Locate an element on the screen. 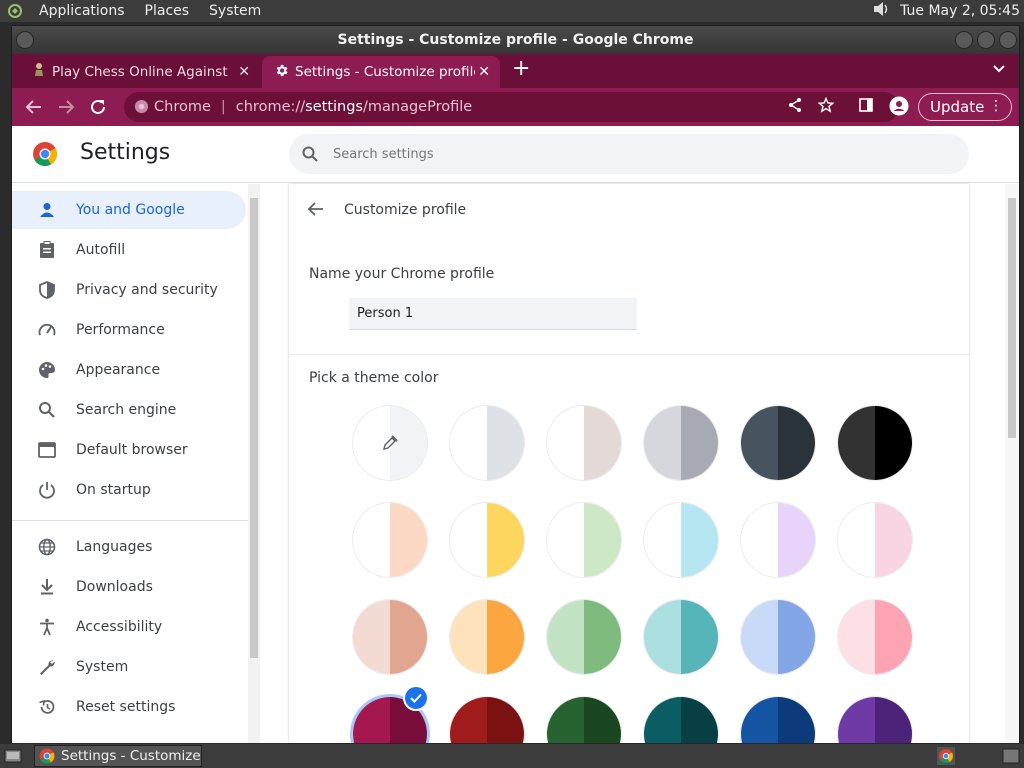 This screenshot has width=1024, height=768. places-menu: Places is located at coordinates (167, 11).